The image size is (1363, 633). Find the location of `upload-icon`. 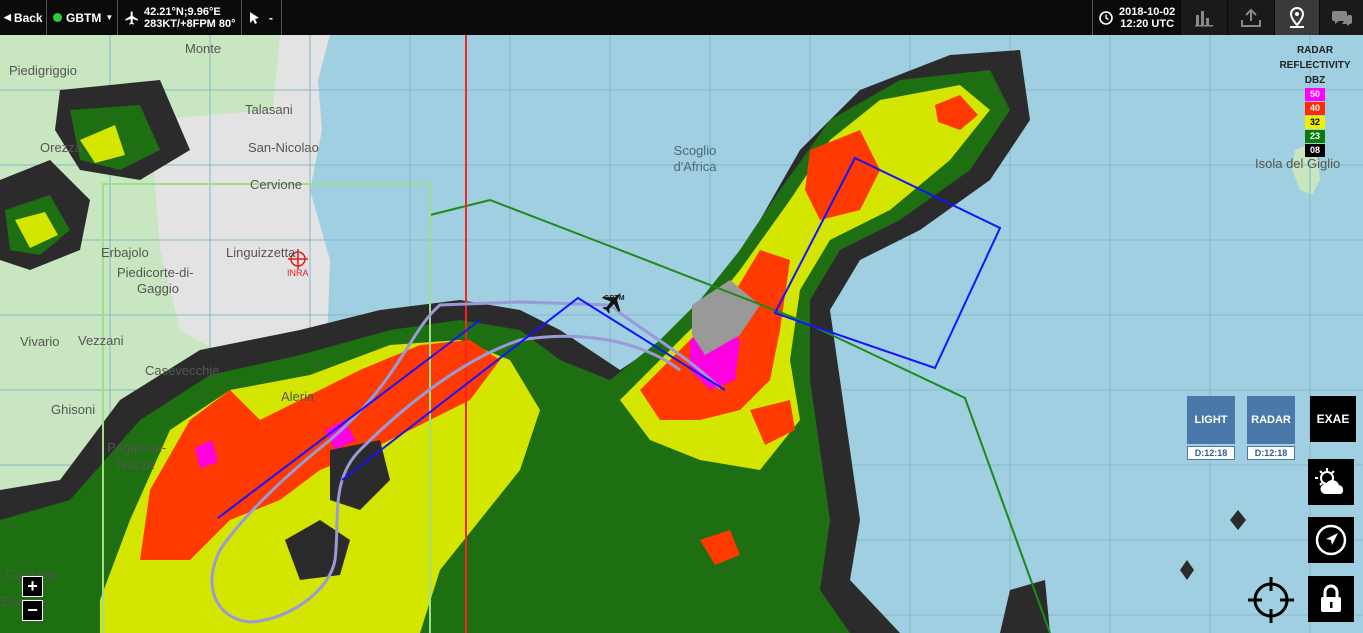

upload-icon is located at coordinates (1251, 17).